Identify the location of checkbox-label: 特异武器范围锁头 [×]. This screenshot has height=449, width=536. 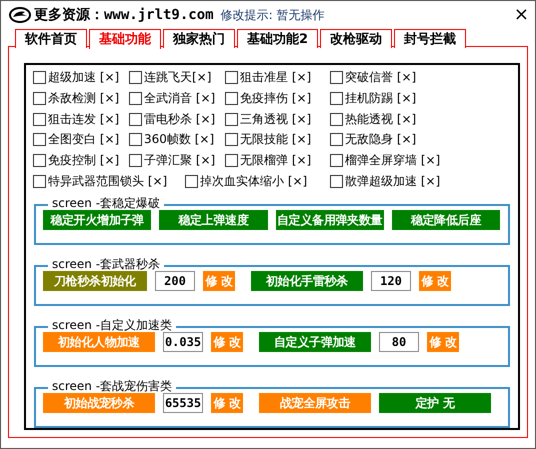
(108, 181).